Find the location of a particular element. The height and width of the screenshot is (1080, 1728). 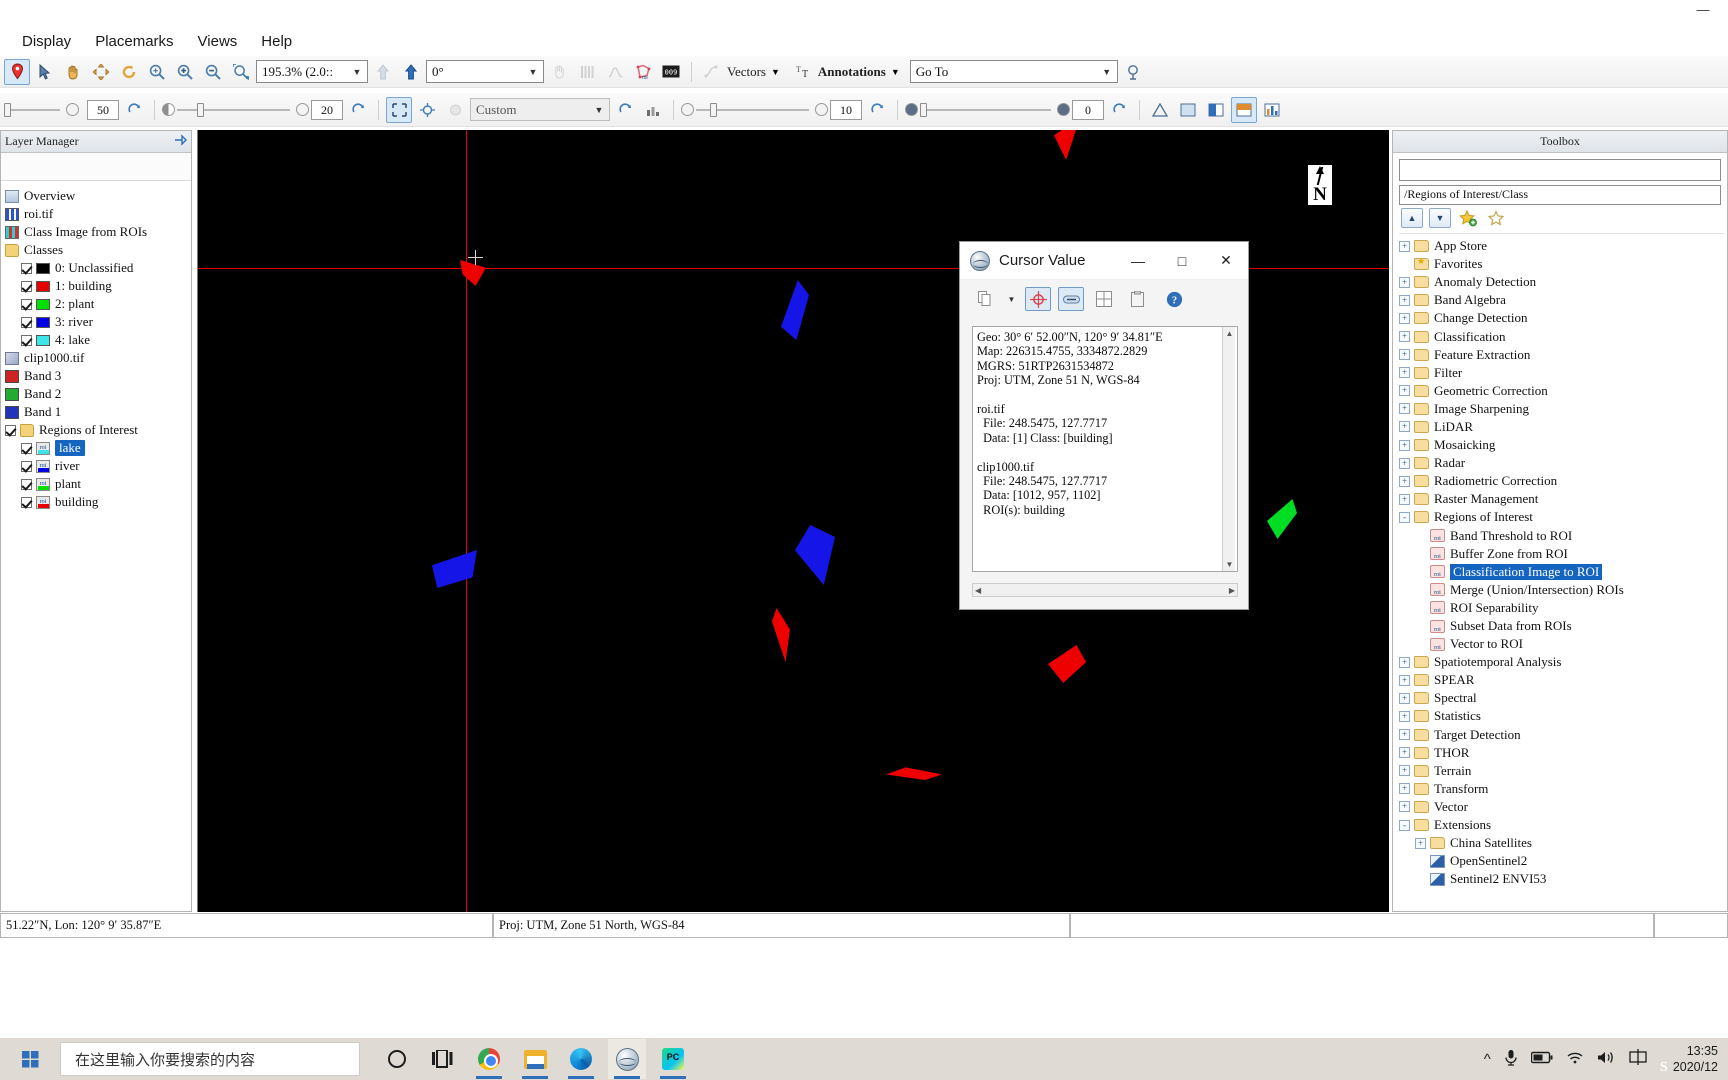

cortana-icon is located at coordinates (397, 1059).